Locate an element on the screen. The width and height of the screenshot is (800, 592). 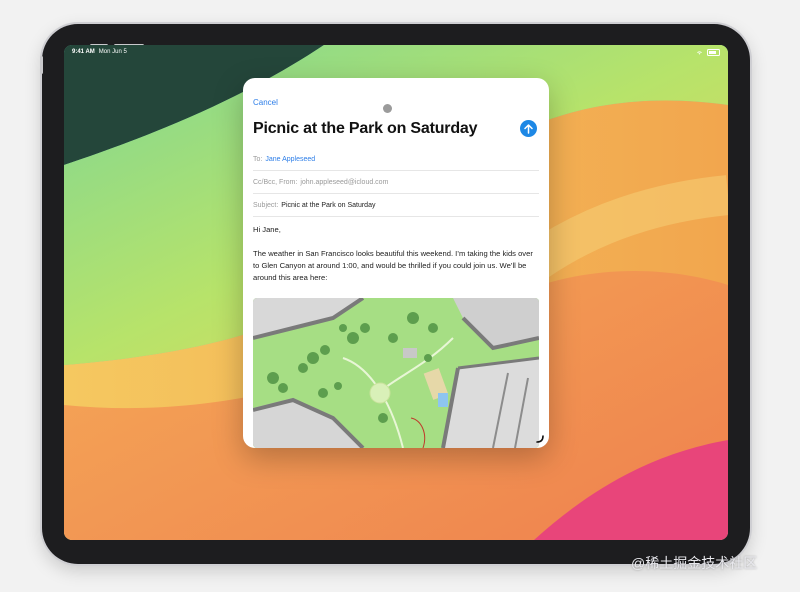
status-time: 9:41 AM is located at coordinates (83, 52).